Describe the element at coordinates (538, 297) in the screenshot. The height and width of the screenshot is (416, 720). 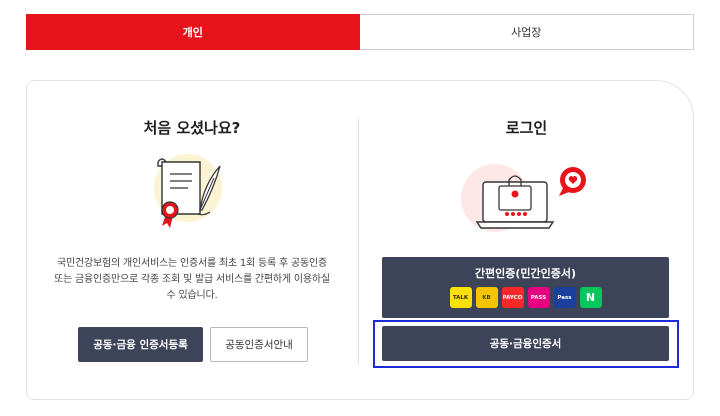
I see `pass-logo-icon: PASS` at that location.